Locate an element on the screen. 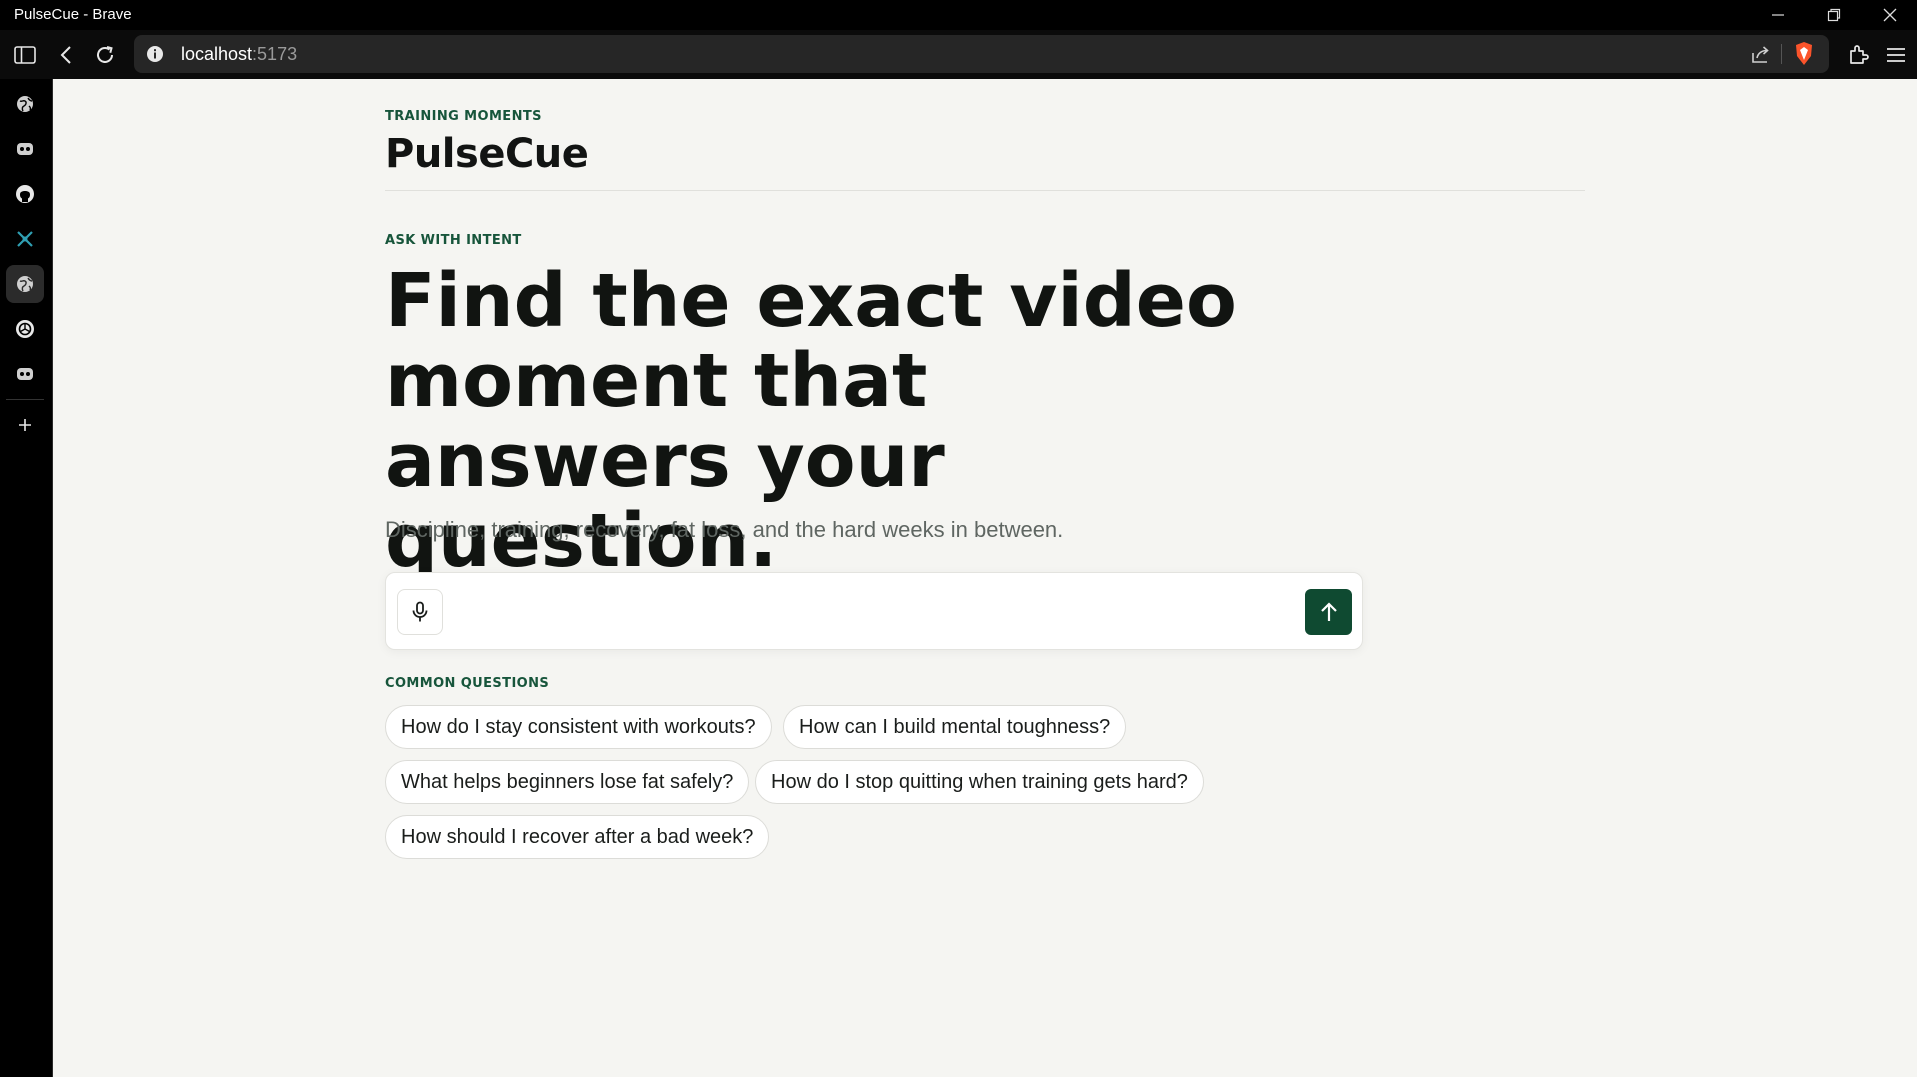 Image resolution: width=1917 pixels, height=1077 pixels. github-icon is located at coordinates (25, 194).